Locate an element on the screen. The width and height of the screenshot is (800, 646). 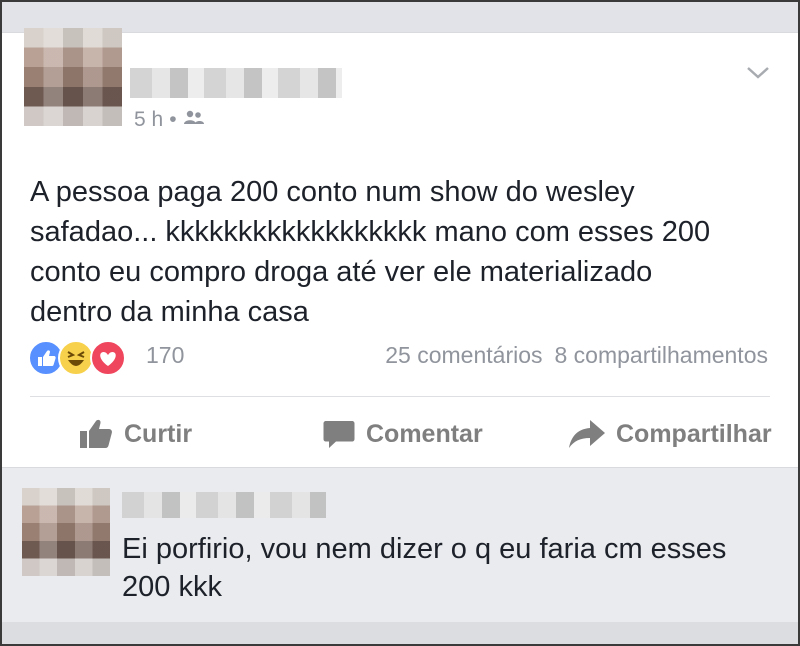
thumbs-up-icon is located at coordinates (96, 433).